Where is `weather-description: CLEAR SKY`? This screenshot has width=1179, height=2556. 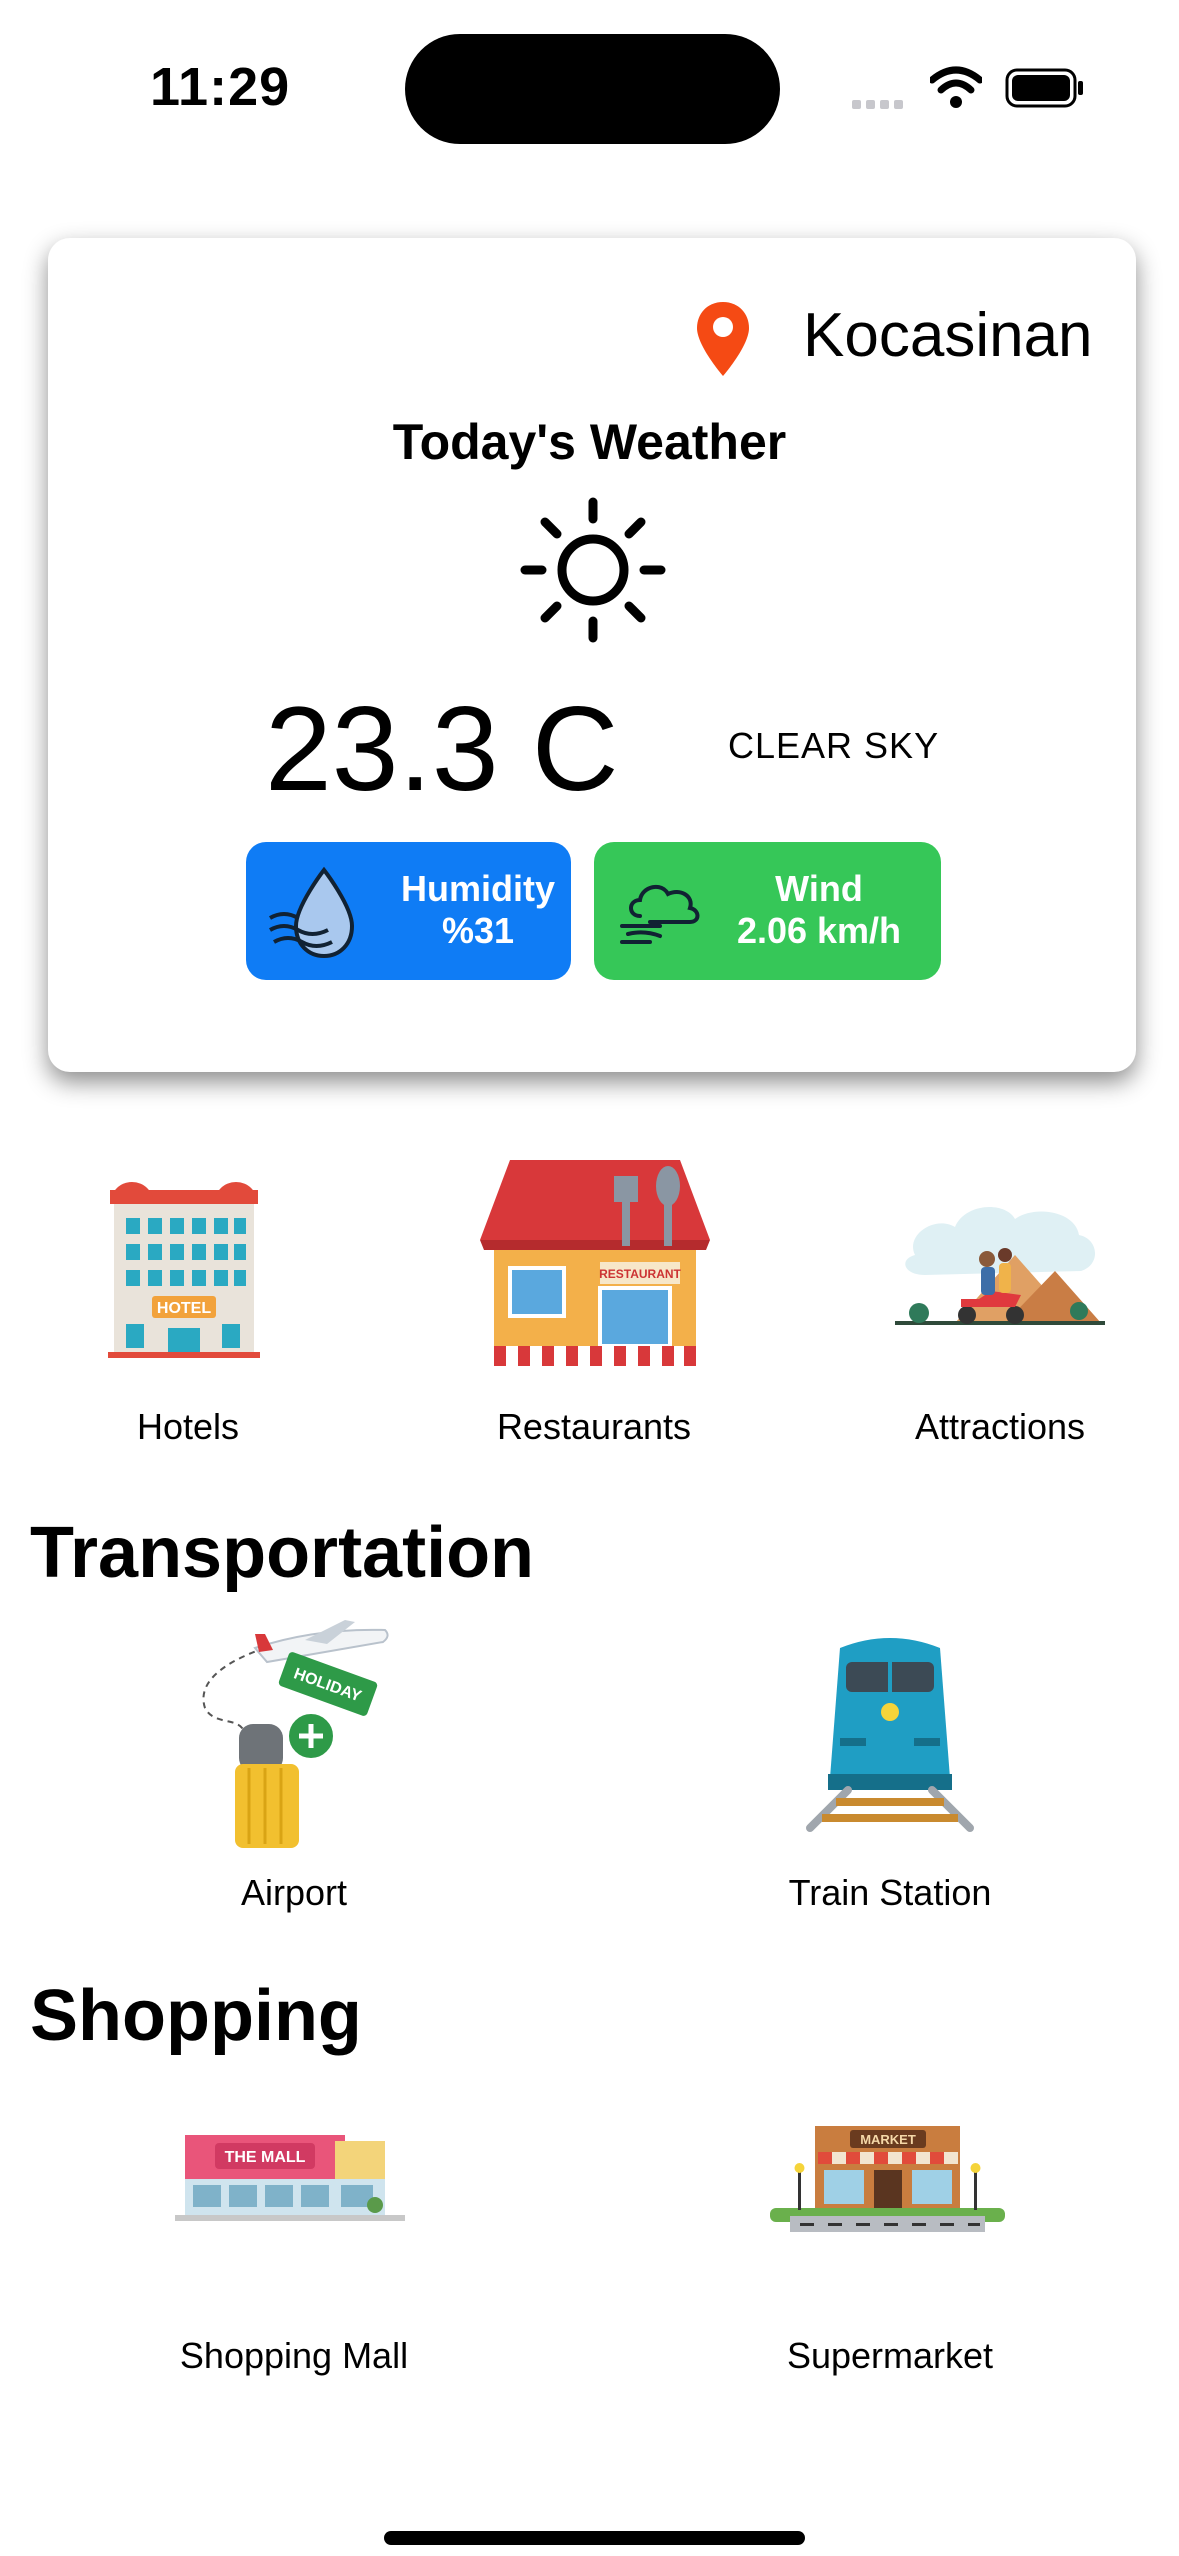
weather-description: CLEAR SKY is located at coordinates (834, 745).